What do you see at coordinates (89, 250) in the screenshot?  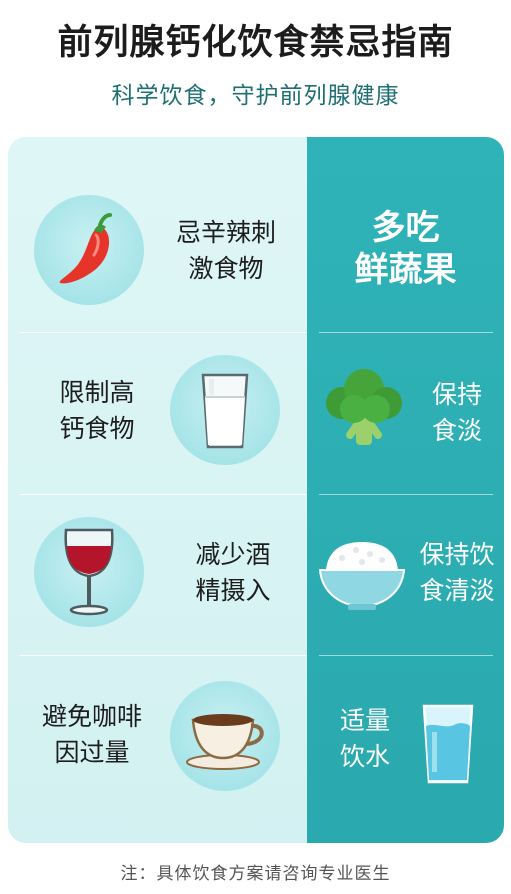 I see `chili-pepper-icon` at bounding box center [89, 250].